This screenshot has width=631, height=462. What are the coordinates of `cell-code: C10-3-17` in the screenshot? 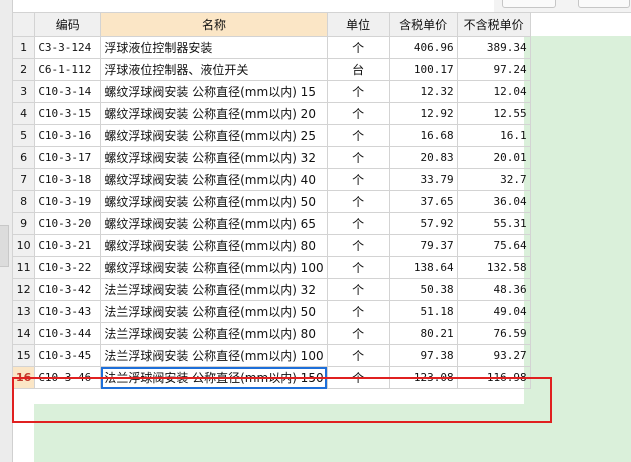 It's located at (68, 157).